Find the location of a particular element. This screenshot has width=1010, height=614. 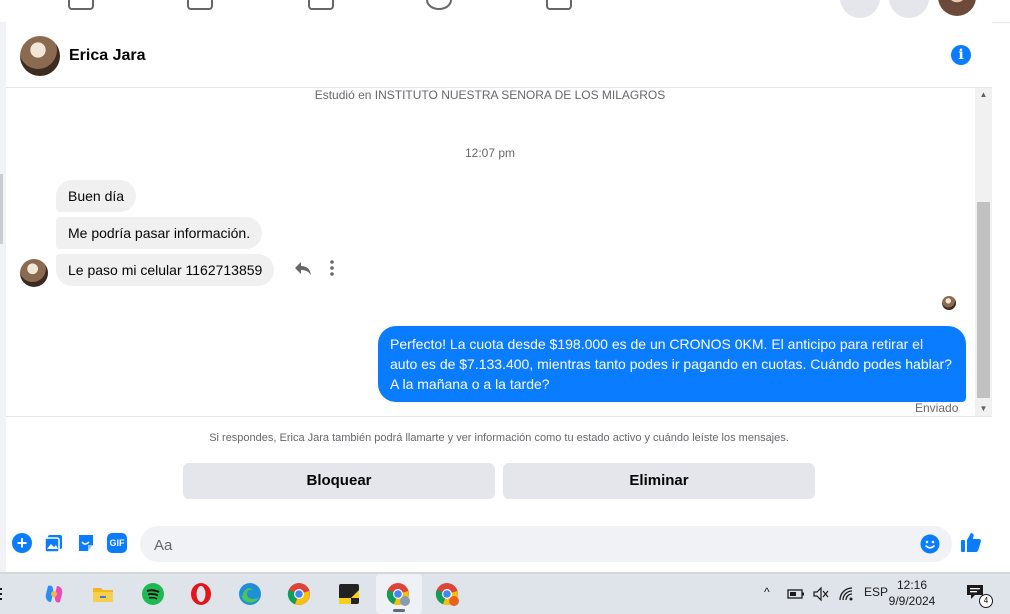

opera-icon is located at coordinates (201, 594).